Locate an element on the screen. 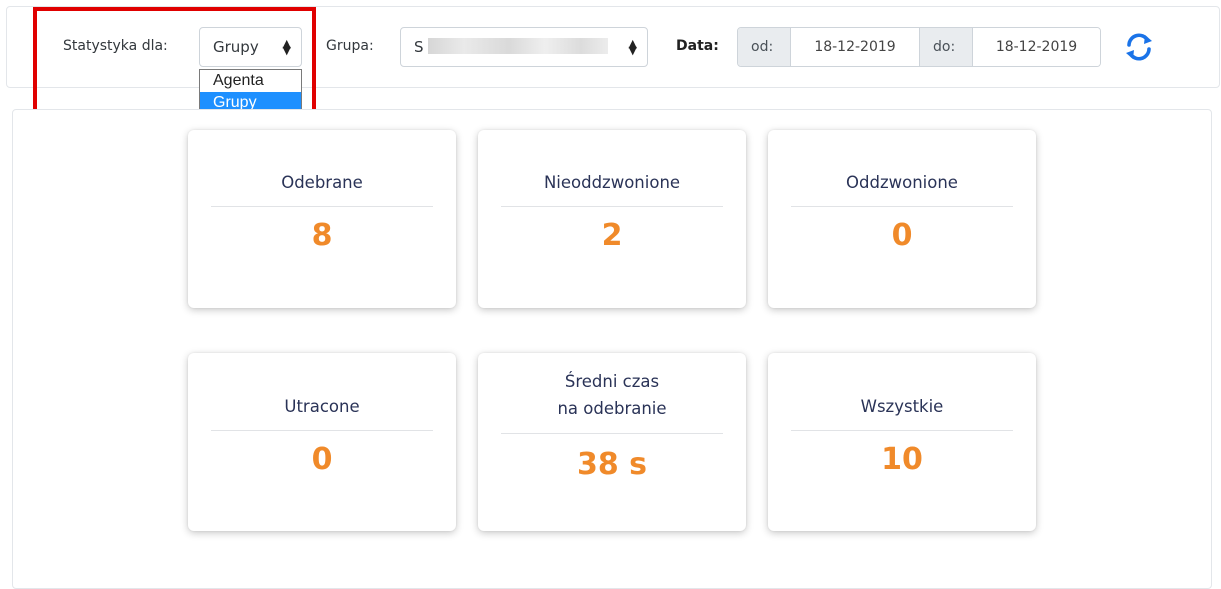 The width and height of the screenshot is (1221, 589). stat-card-oddzwonione: Oddzwonione 0 is located at coordinates (902, 219).